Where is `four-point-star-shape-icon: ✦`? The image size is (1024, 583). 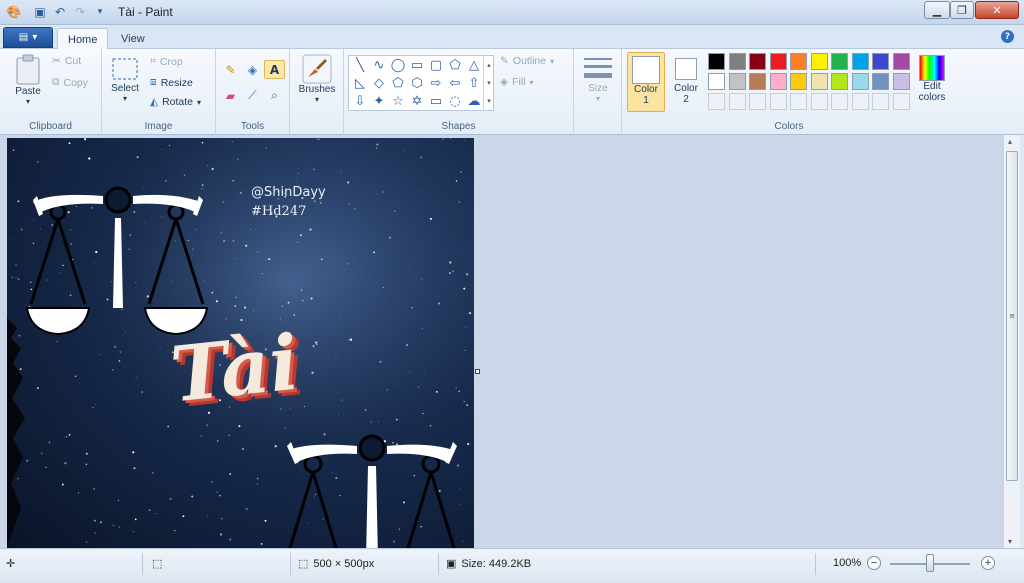 four-point-star-shape-icon: ✦ is located at coordinates (379, 101).